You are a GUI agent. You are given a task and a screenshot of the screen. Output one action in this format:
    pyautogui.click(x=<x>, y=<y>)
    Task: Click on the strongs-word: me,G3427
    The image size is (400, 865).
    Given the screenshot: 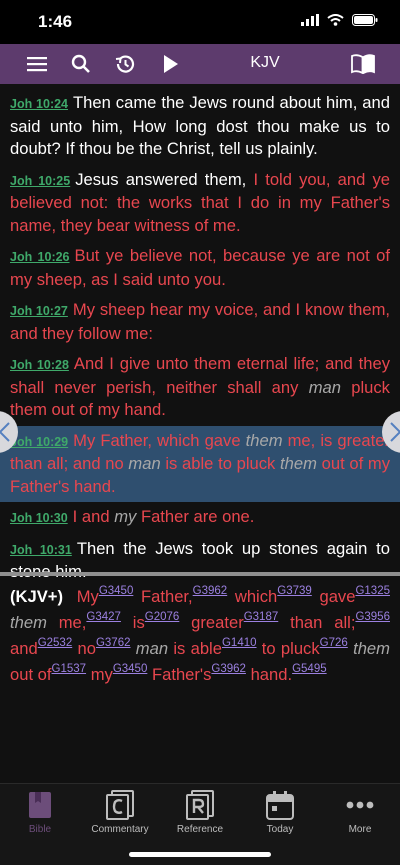 What is the action you would take?
    pyautogui.click(x=90, y=621)
    